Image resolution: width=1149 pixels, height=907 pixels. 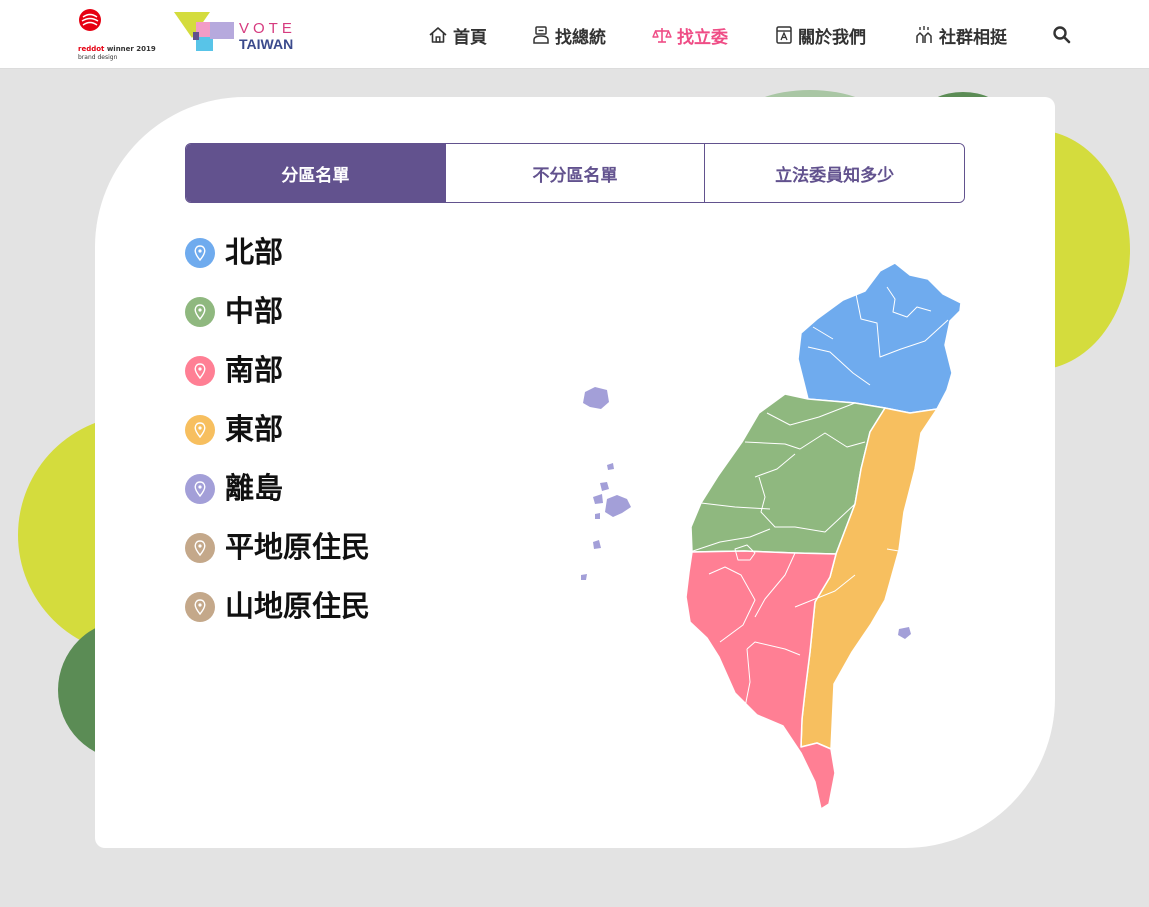 I want to click on scale-icon, so click(x=662, y=35).